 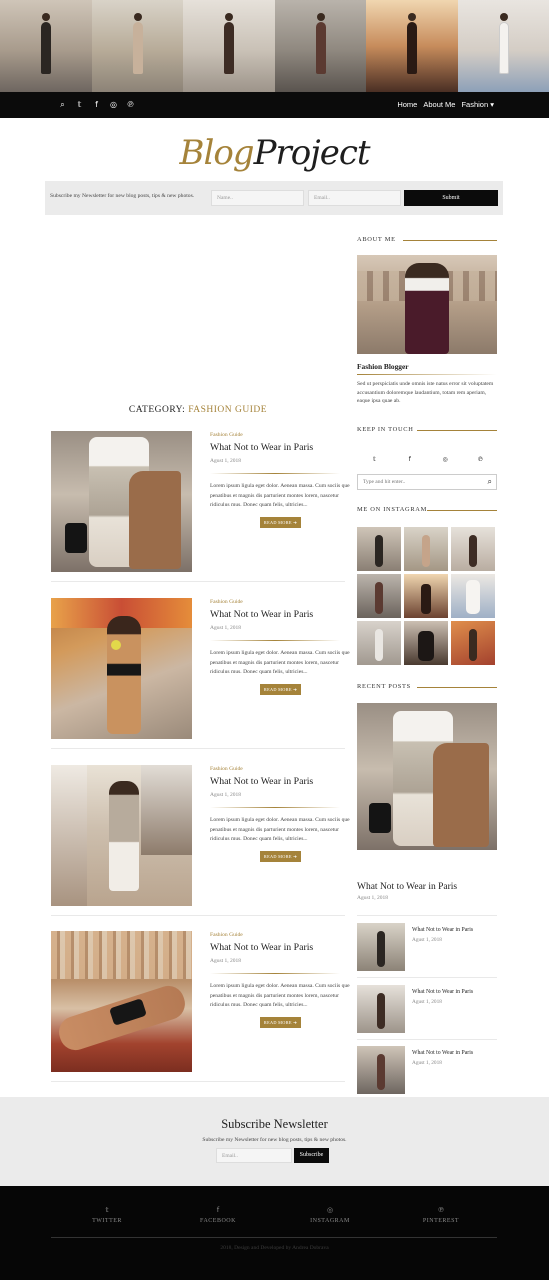 What do you see at coordinates (107, 1216) in the screenshot?
I see `footer-link-twitter: 𝕥 TWITTER` at bounding box center [107, 1216].